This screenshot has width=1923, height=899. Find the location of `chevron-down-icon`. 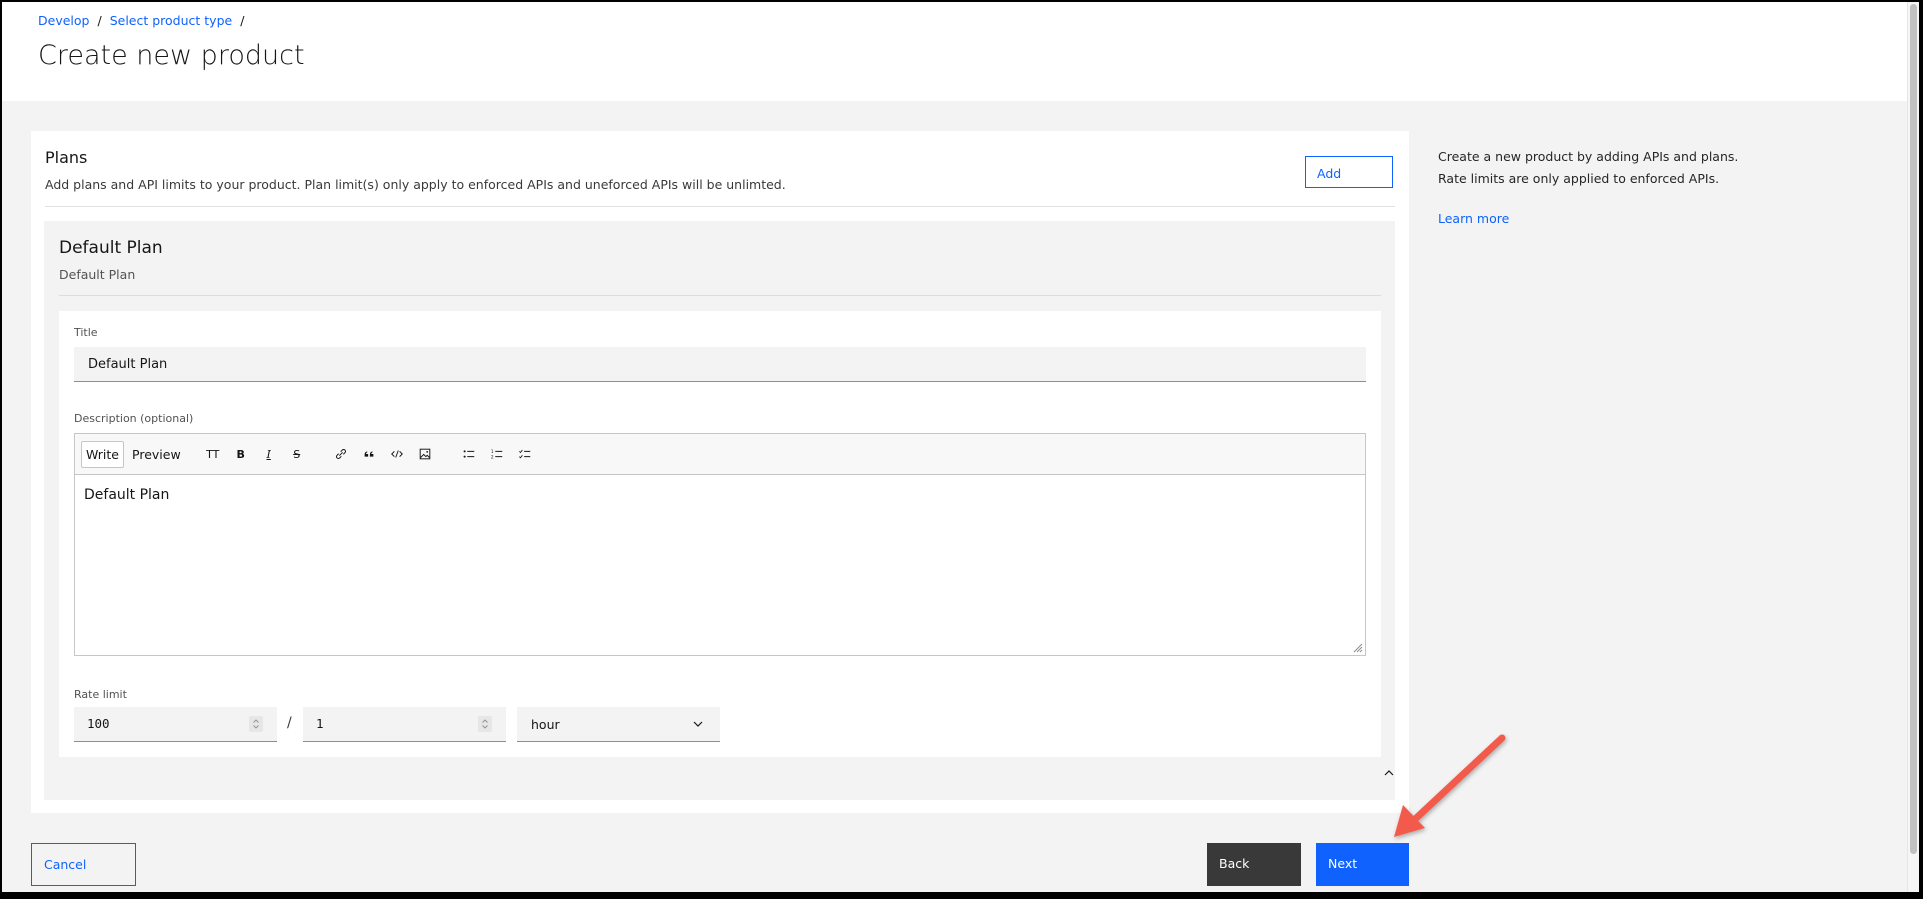

chevron-down-icon is located at coordinates (698, 724).